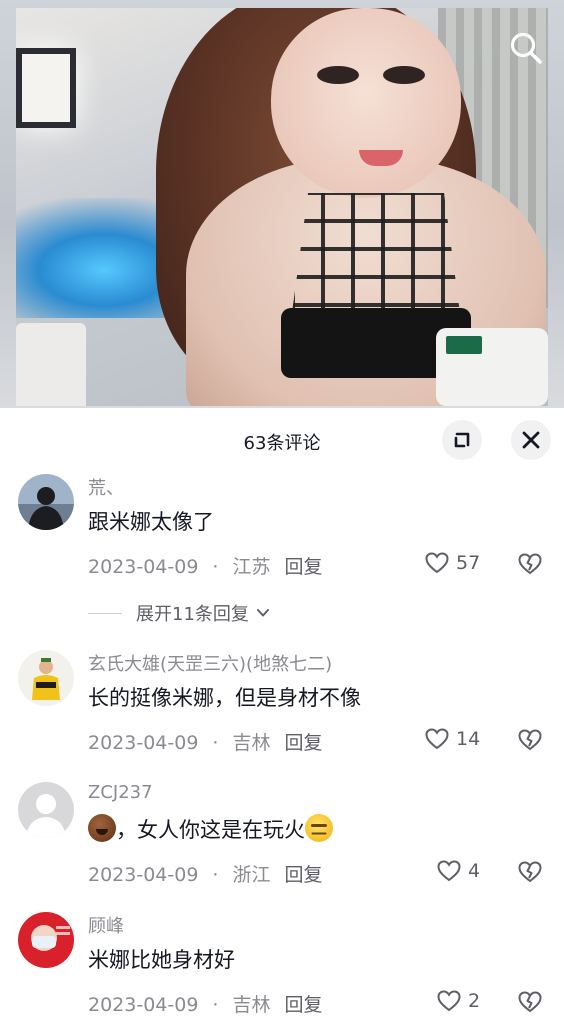  Describe the element at coordinates (106, 925) in the screenshot. I see `comment-username: 顾峰` at that location.